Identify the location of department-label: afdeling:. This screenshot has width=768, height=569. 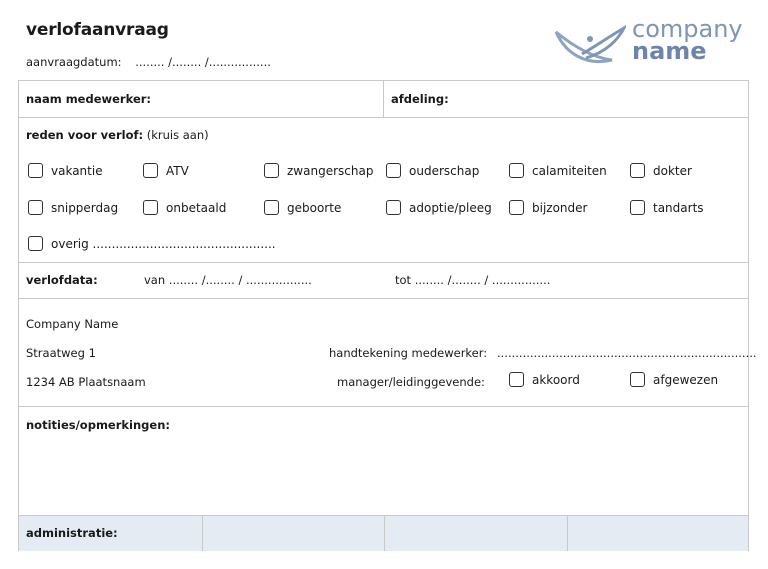
(420, 99).